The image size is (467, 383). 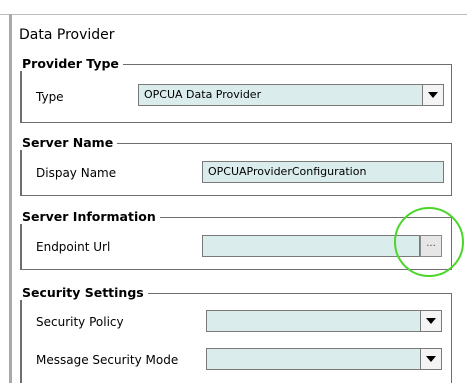 I want to click on server-name-legend: Server Name, so click(x=68, y=142).